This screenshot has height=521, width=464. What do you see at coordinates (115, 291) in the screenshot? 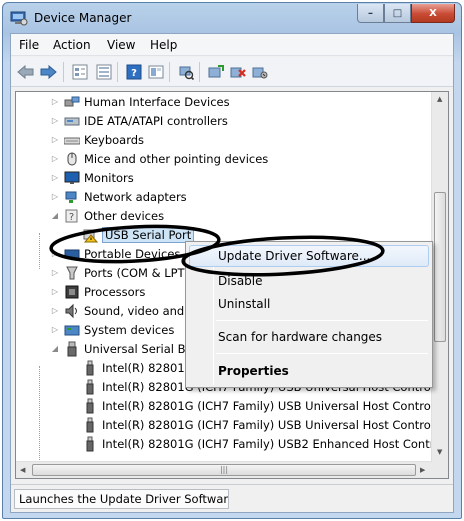
I see `tree-node-label: Processors` at bounding box center [115, 291].